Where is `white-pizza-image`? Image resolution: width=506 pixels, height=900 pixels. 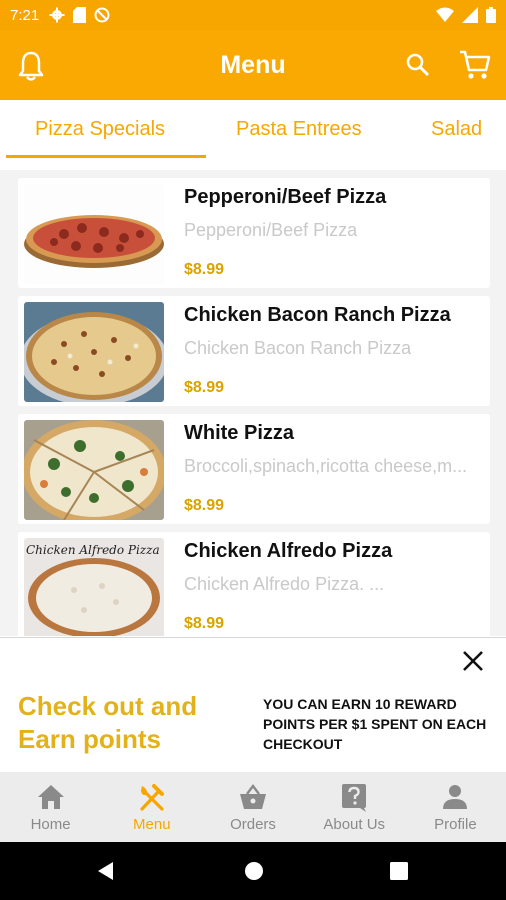 white-pizza-image is located at coordinates (94, 470).